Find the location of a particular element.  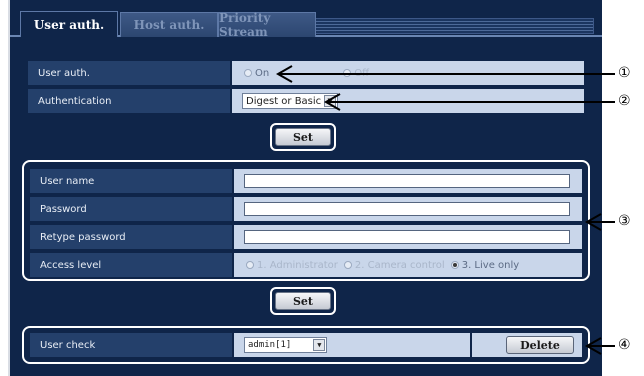

callout-4: ④ is located at coordinates (624, 345).